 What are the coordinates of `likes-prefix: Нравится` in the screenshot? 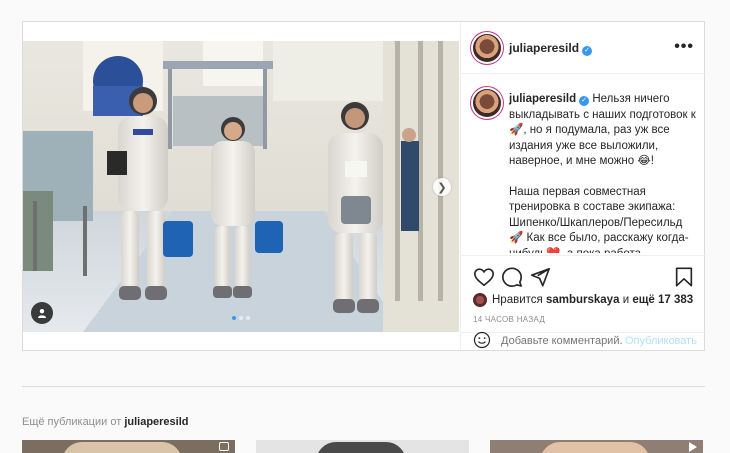 It's located at (517, 300).